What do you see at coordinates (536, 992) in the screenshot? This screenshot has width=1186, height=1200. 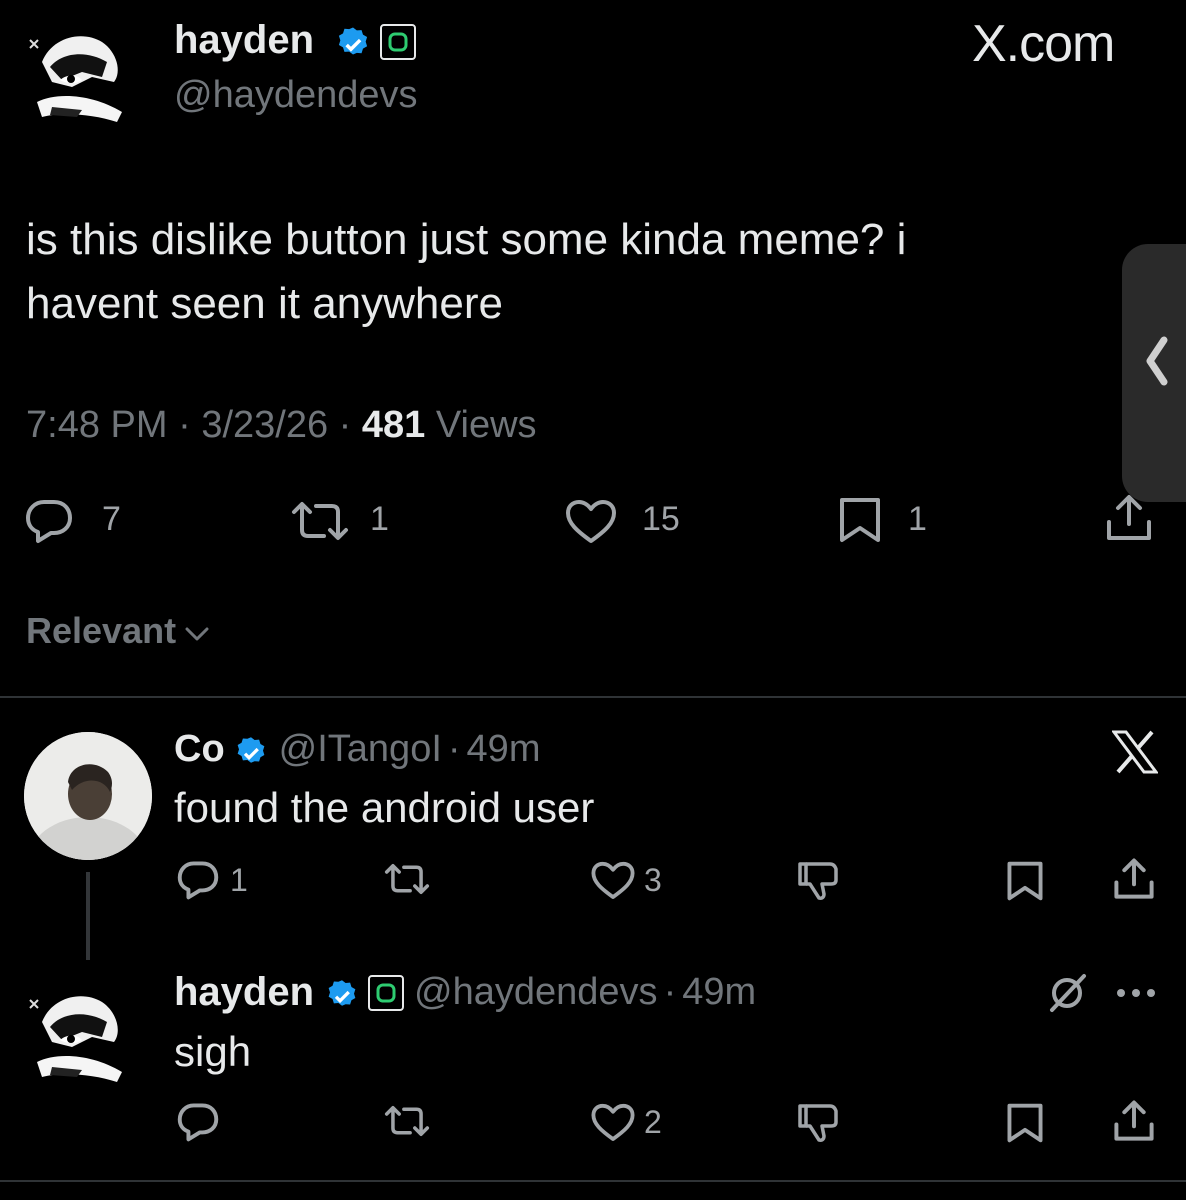 I see `reply2-handle: @haydendevs` at bounding box center [536, 992].